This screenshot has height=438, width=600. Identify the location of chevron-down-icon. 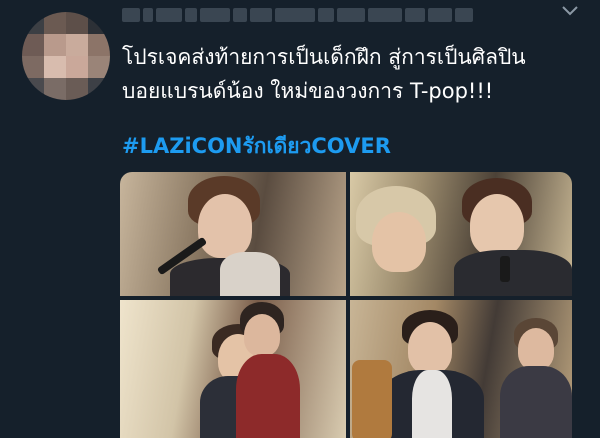
(570, 11).